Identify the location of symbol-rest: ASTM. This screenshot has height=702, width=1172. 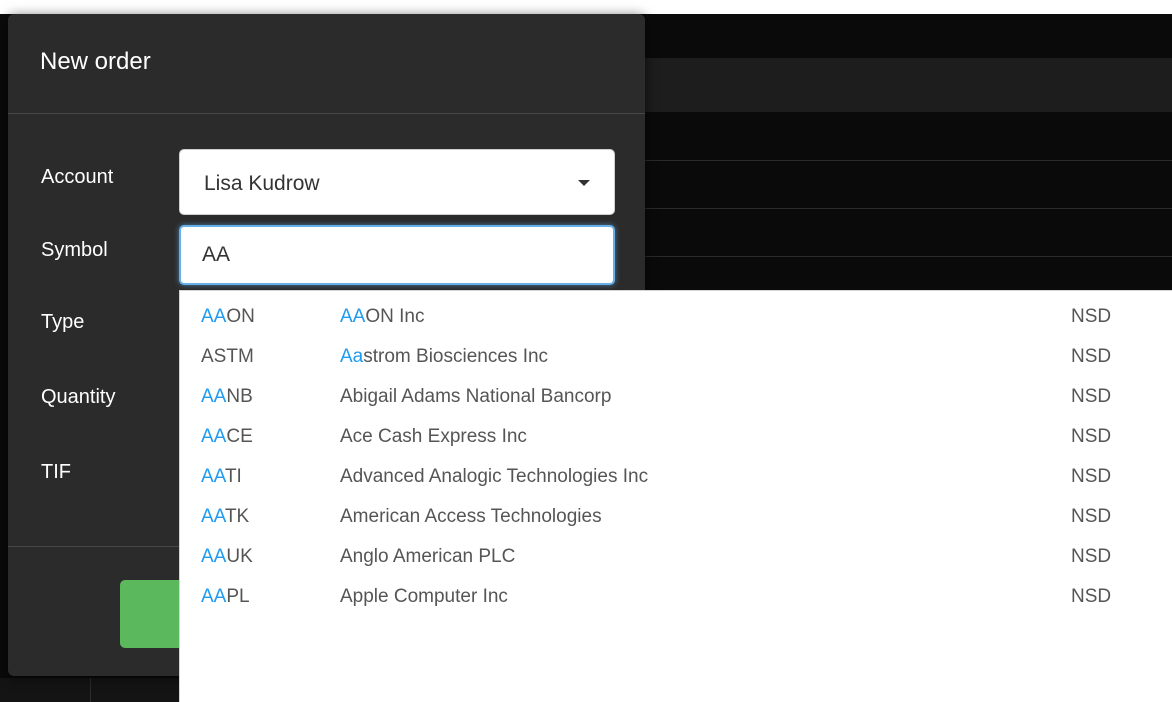
(227, 356).